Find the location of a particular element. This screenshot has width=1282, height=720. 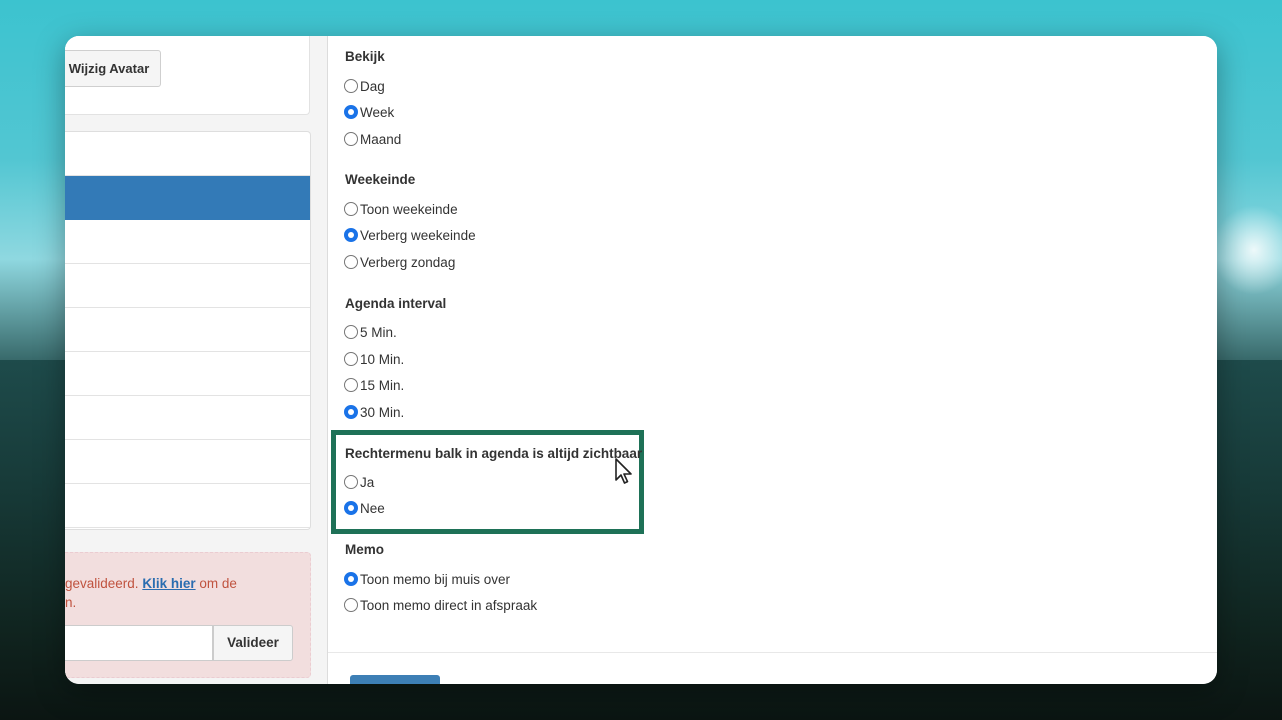

side-menu-item-active is located at coordinates (187, 198).